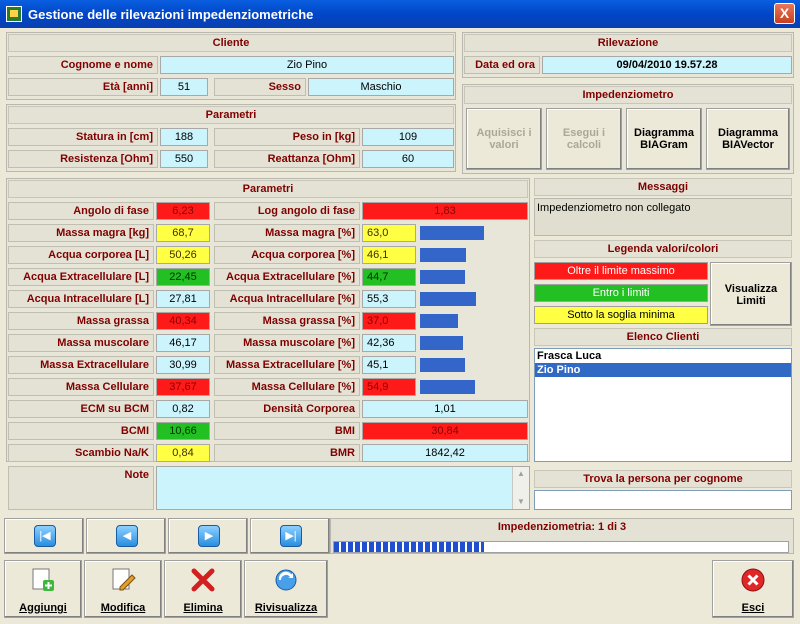 The width and height of the screenshot is (800, 624). Describe the element at coordinates (389, 233) in the screenshot. I see `param-value: 63,0` at that location.